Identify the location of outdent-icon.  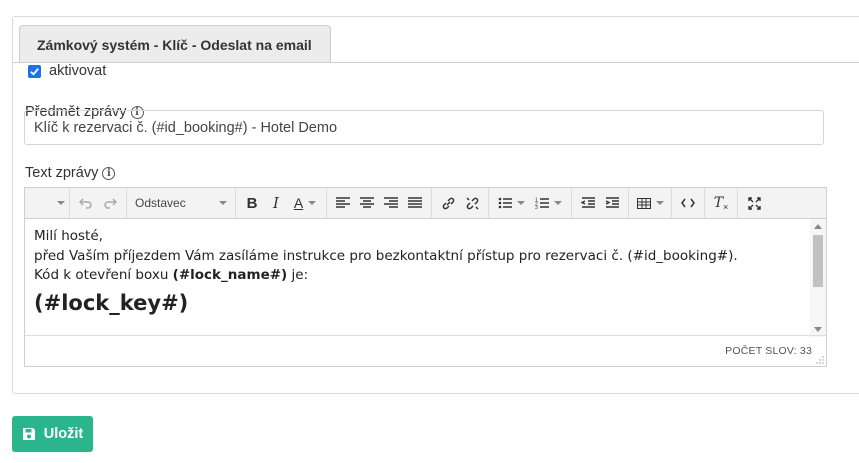
(588, 203).